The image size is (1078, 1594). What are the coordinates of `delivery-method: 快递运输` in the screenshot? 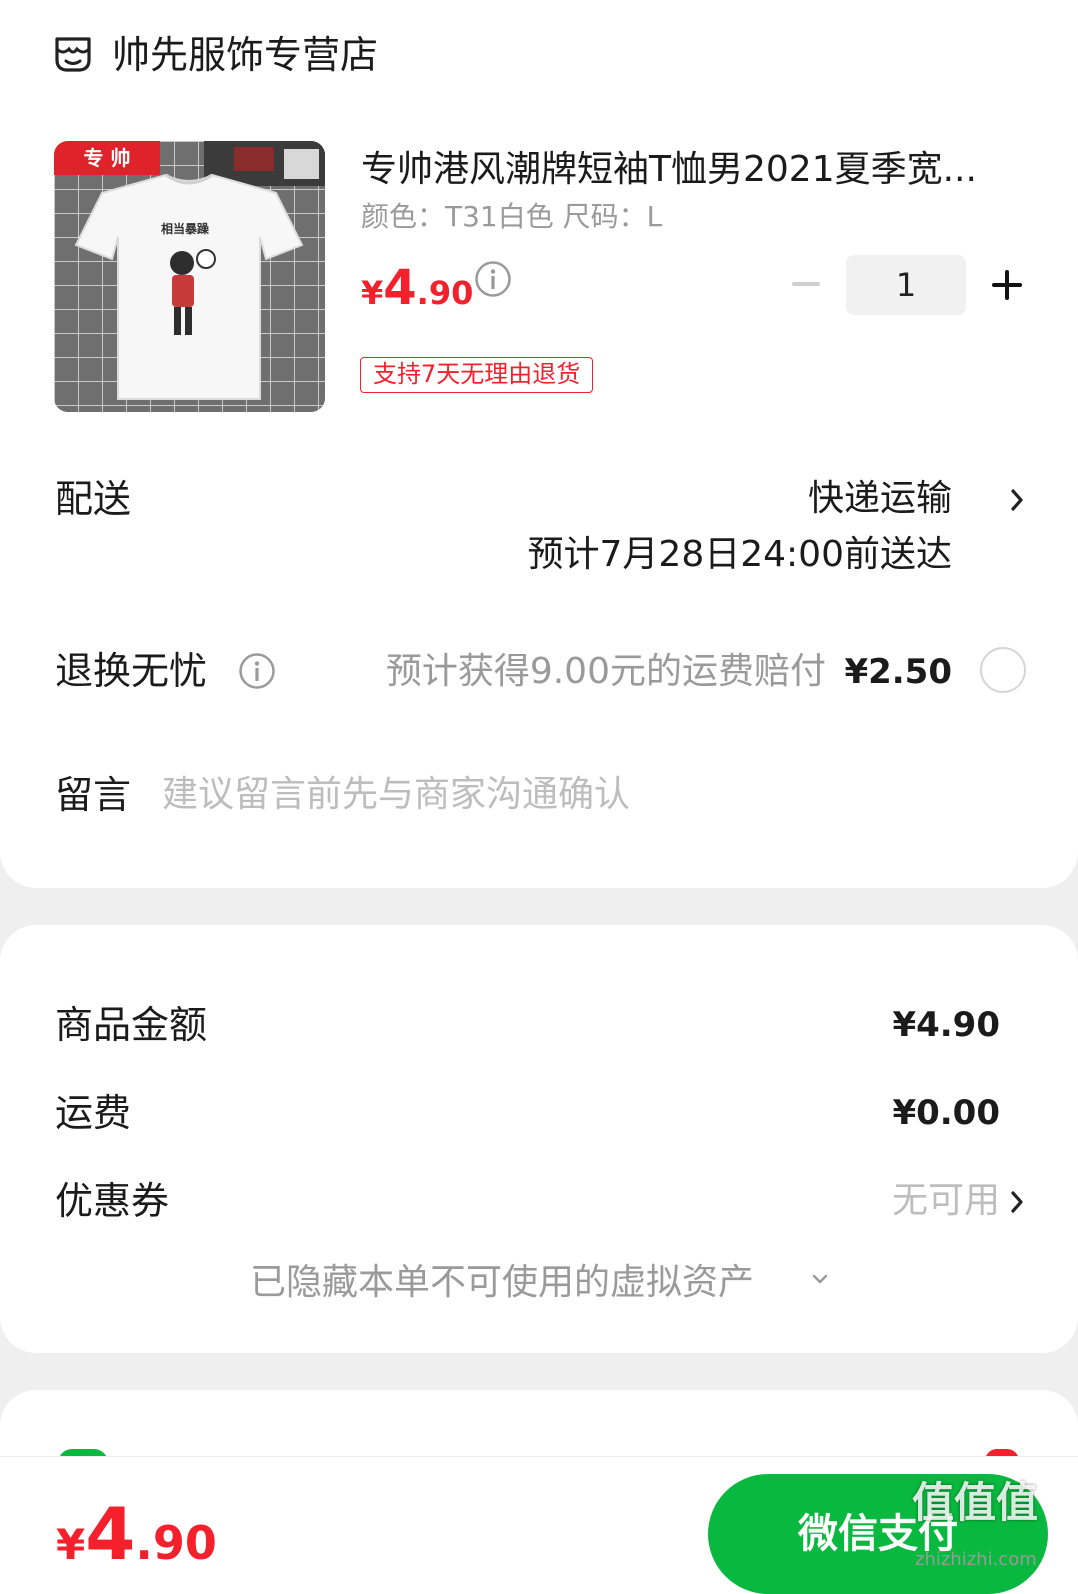 It's located at (880, 499).